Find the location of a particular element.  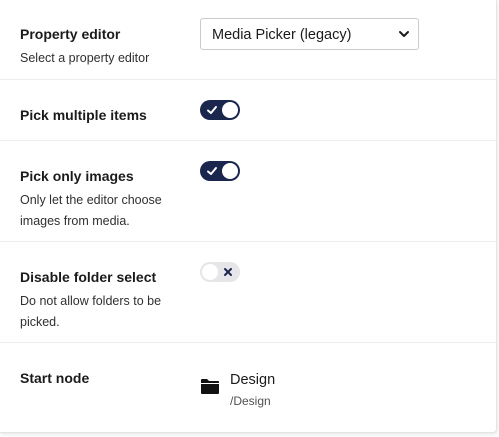

cross-icon is located at coordinates (228, 272).